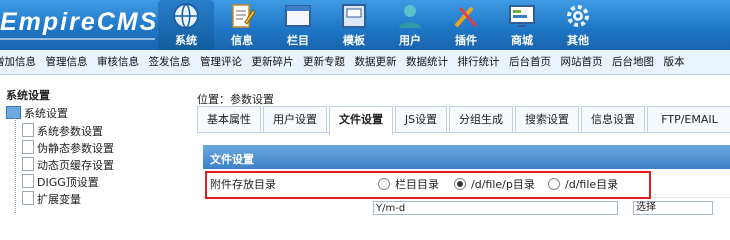 This screenshot has height=240, width=730. I want to click on tab-search: 搜索设置, so click(547, 119).